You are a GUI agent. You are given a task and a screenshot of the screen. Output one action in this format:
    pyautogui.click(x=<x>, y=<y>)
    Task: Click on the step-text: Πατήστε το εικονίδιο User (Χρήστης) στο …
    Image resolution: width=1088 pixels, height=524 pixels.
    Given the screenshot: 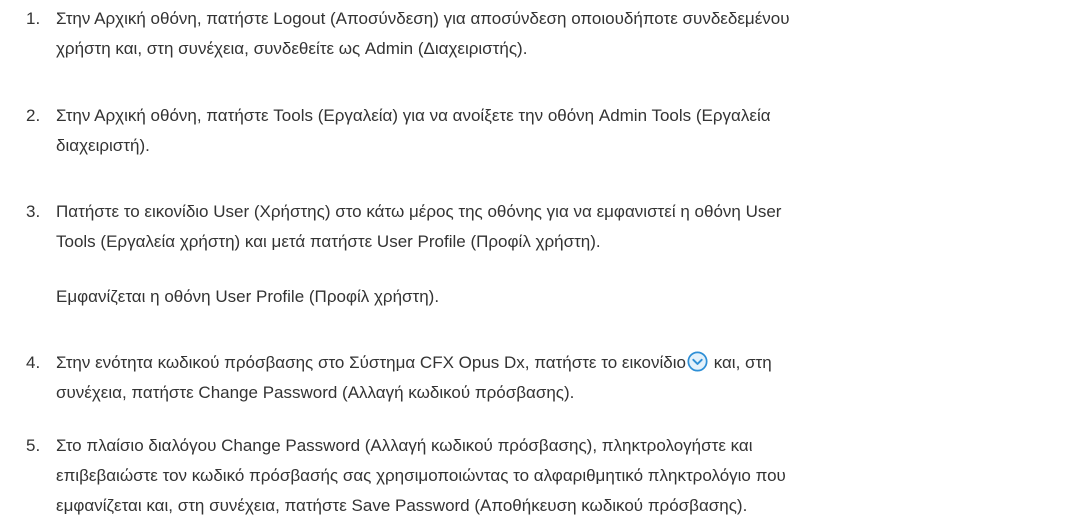 What is the action you would take?
    pyautogui.click(x=568, y=227)
    